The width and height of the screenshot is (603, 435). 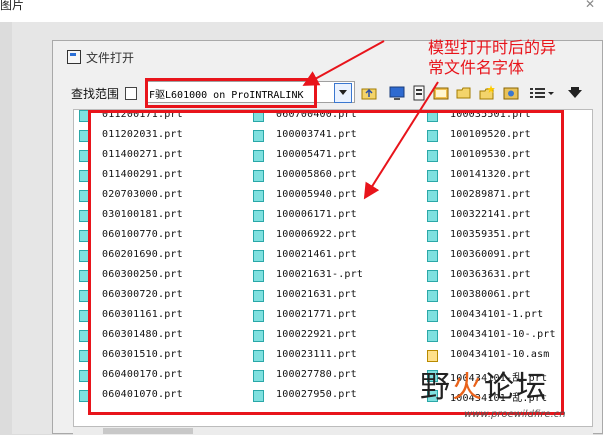 I want to click on watermark-url: www.proewildfire.cn, so click(x=515, y=414).